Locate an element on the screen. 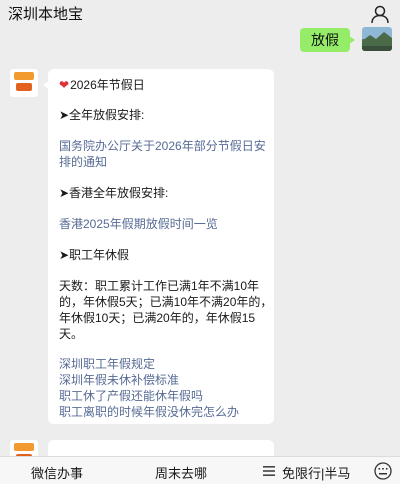 This screenshot has width=400, height=484. notice-link: 国务院办公厅关于2026年部分节假日安 is located at coordinates (162, 146).